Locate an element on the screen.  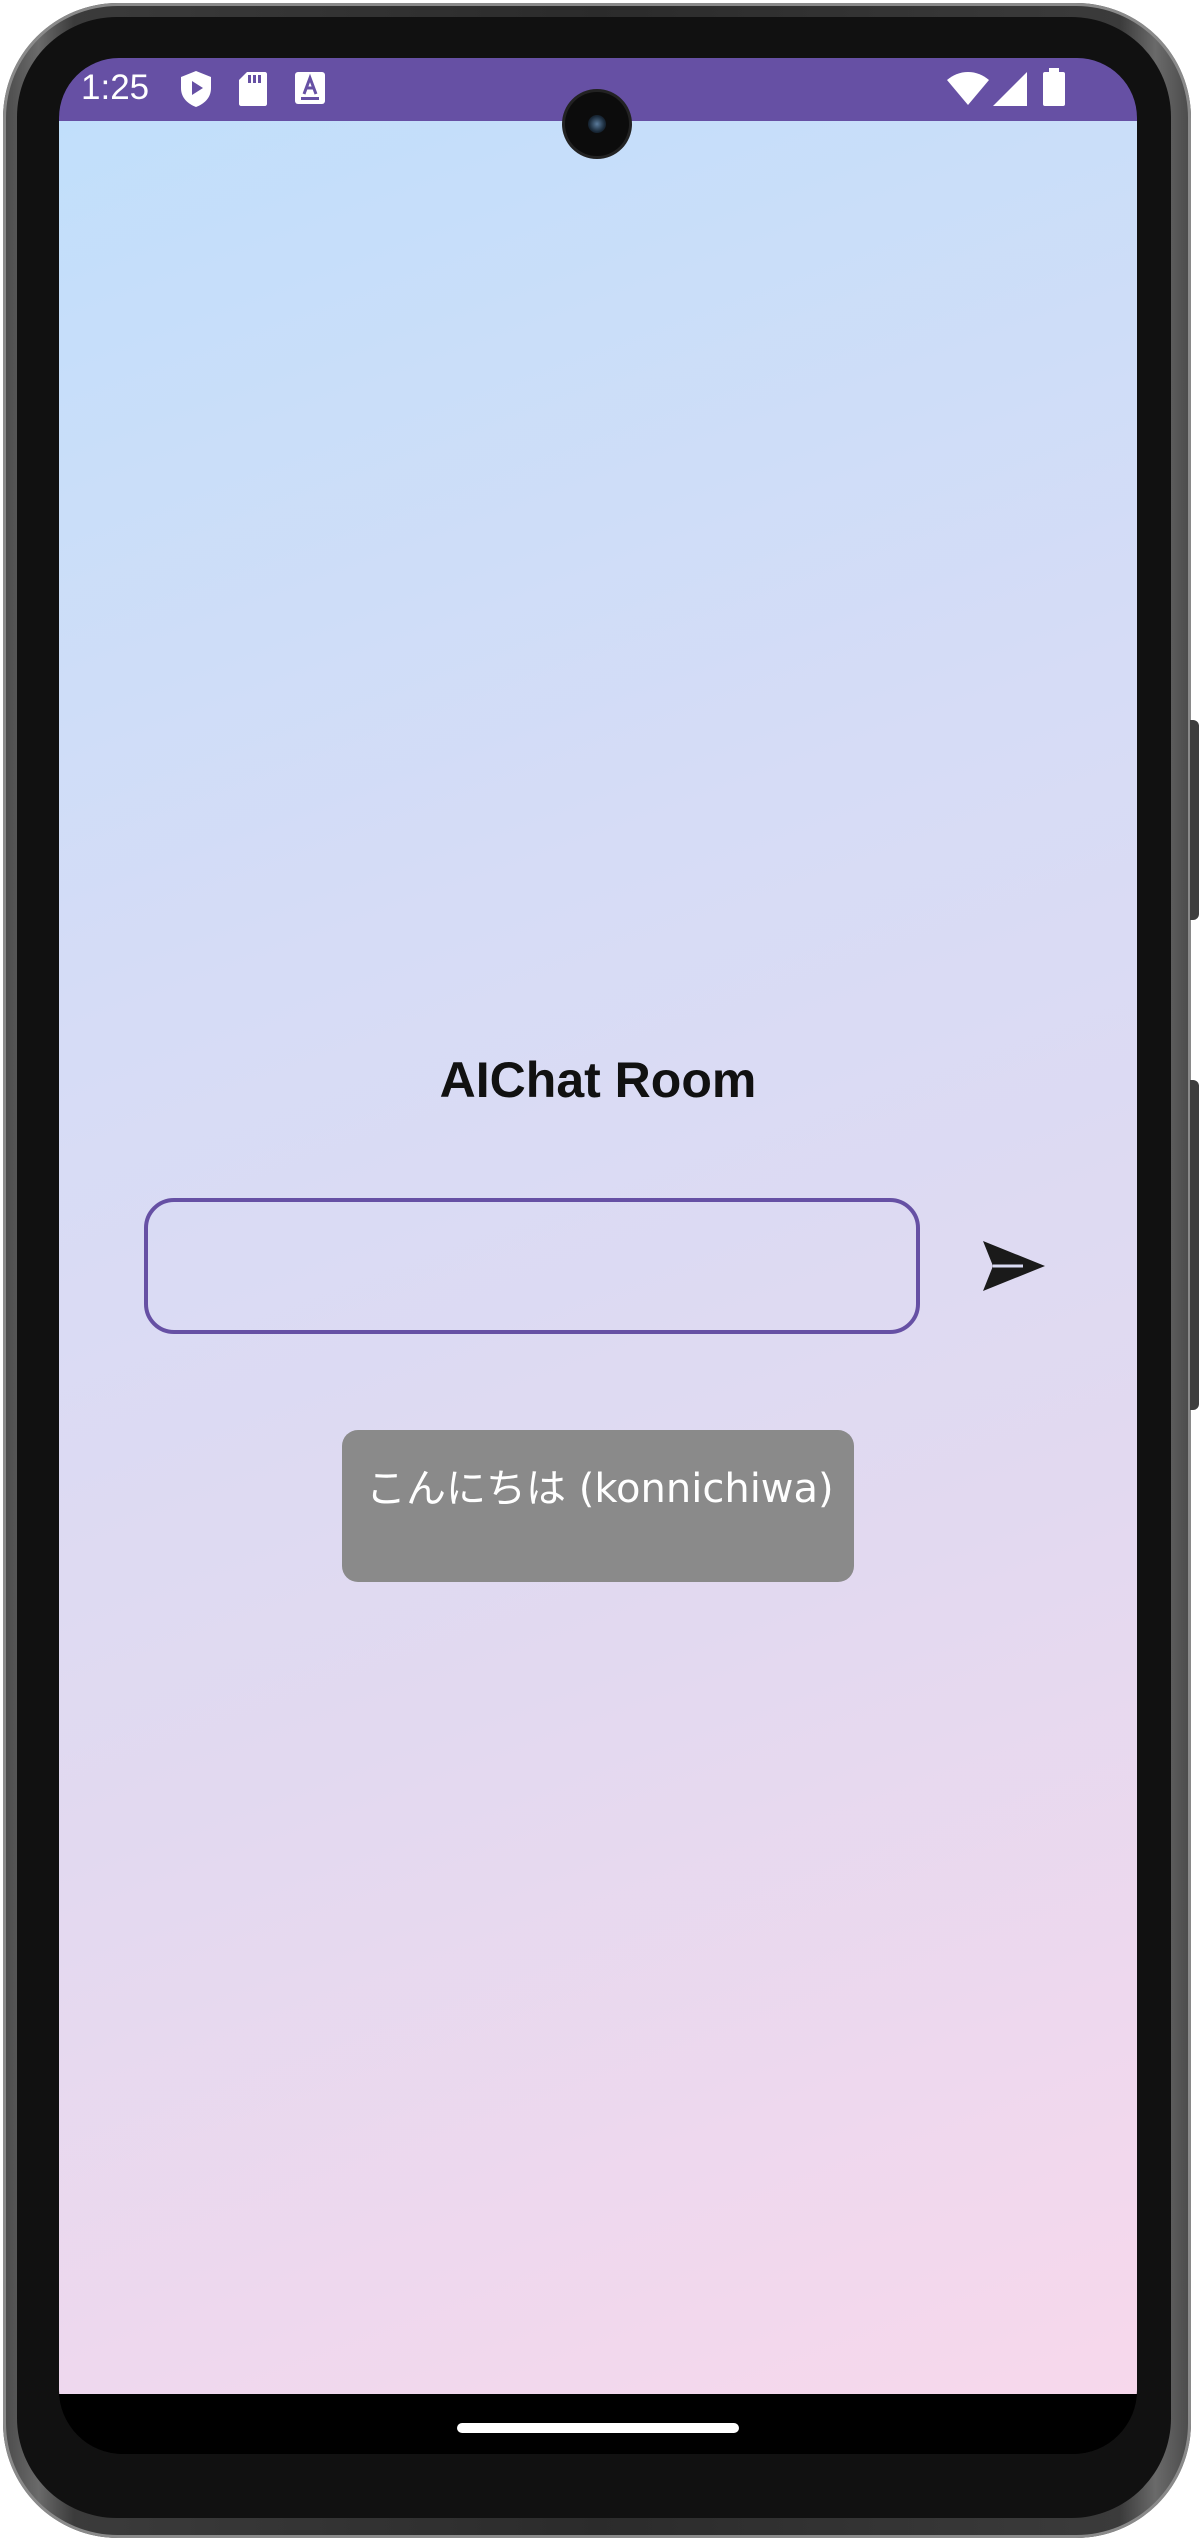
home-indicator is located at coordinates (598, 2428).